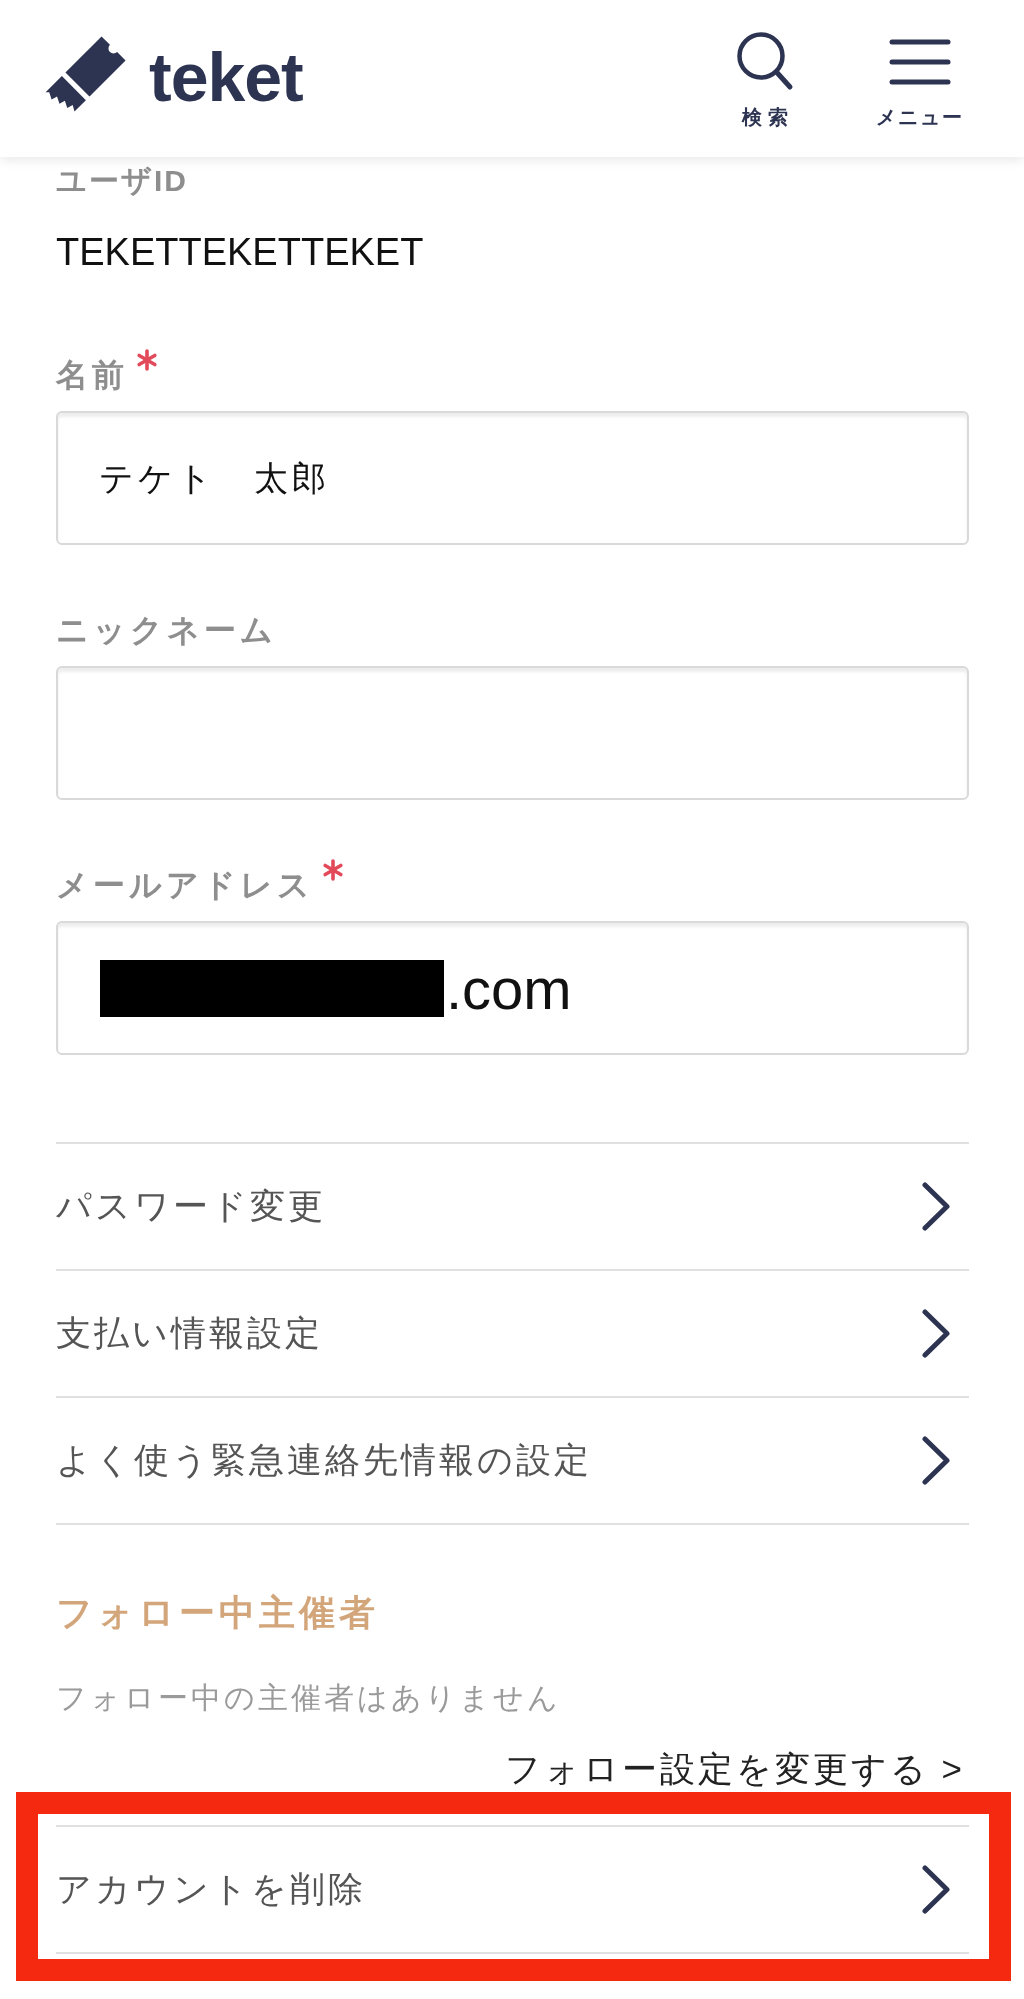  What do you see at coordinates (512, 1205) in the screenshot?
I see `settings-link: パスワード変更` at bounding box center [512, 1205].